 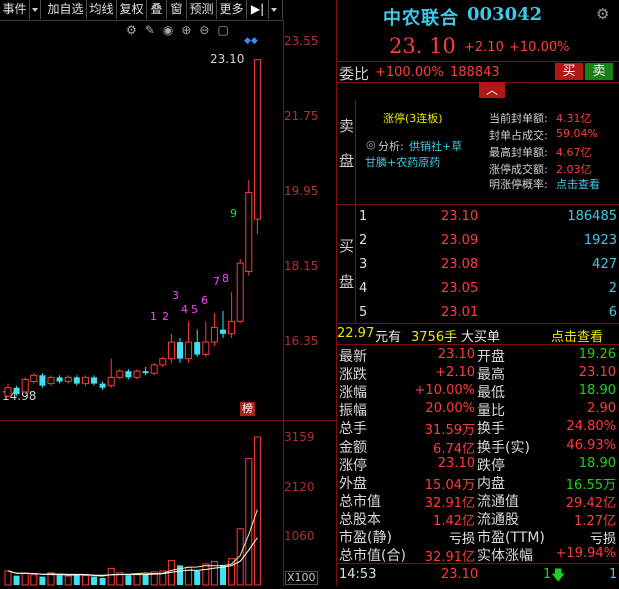 What do you see at coordinates (491, 483) in the screenshot?
I see `quote-label: 内盘` at bounding box center [491, 483].